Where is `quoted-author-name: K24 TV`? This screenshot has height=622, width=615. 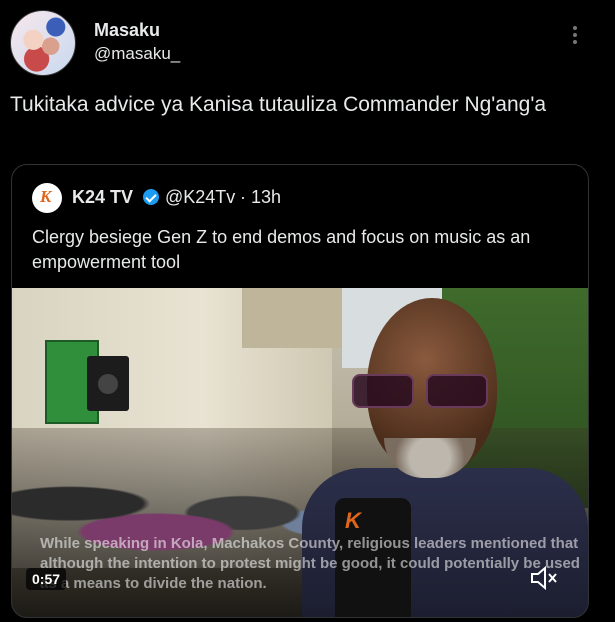
quoted-author-name: K24 TV is located at coordinates (102, 197).